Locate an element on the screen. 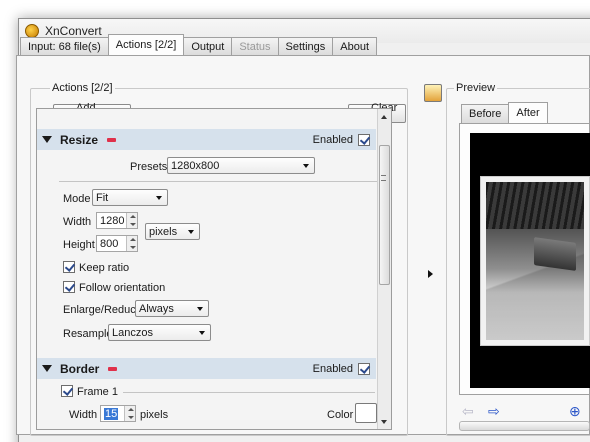 This screenshot has width=590, height=442. presets-value: 1280x800 is located at coordinates (195, 165).